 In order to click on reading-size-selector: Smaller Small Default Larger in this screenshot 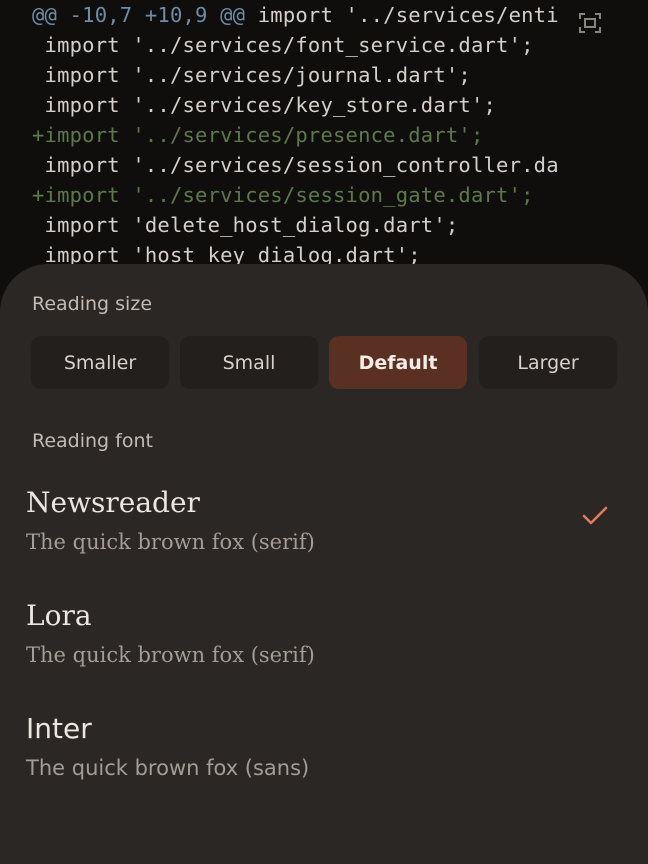, I will do `click(324, 362)`.